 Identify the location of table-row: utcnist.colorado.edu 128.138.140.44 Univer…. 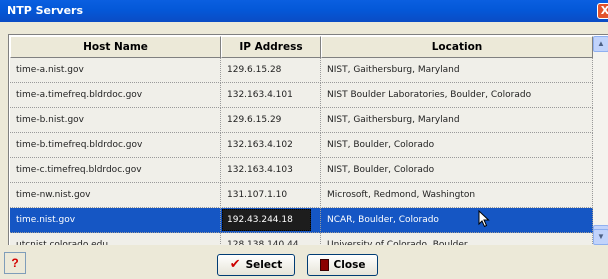
(301, 239).